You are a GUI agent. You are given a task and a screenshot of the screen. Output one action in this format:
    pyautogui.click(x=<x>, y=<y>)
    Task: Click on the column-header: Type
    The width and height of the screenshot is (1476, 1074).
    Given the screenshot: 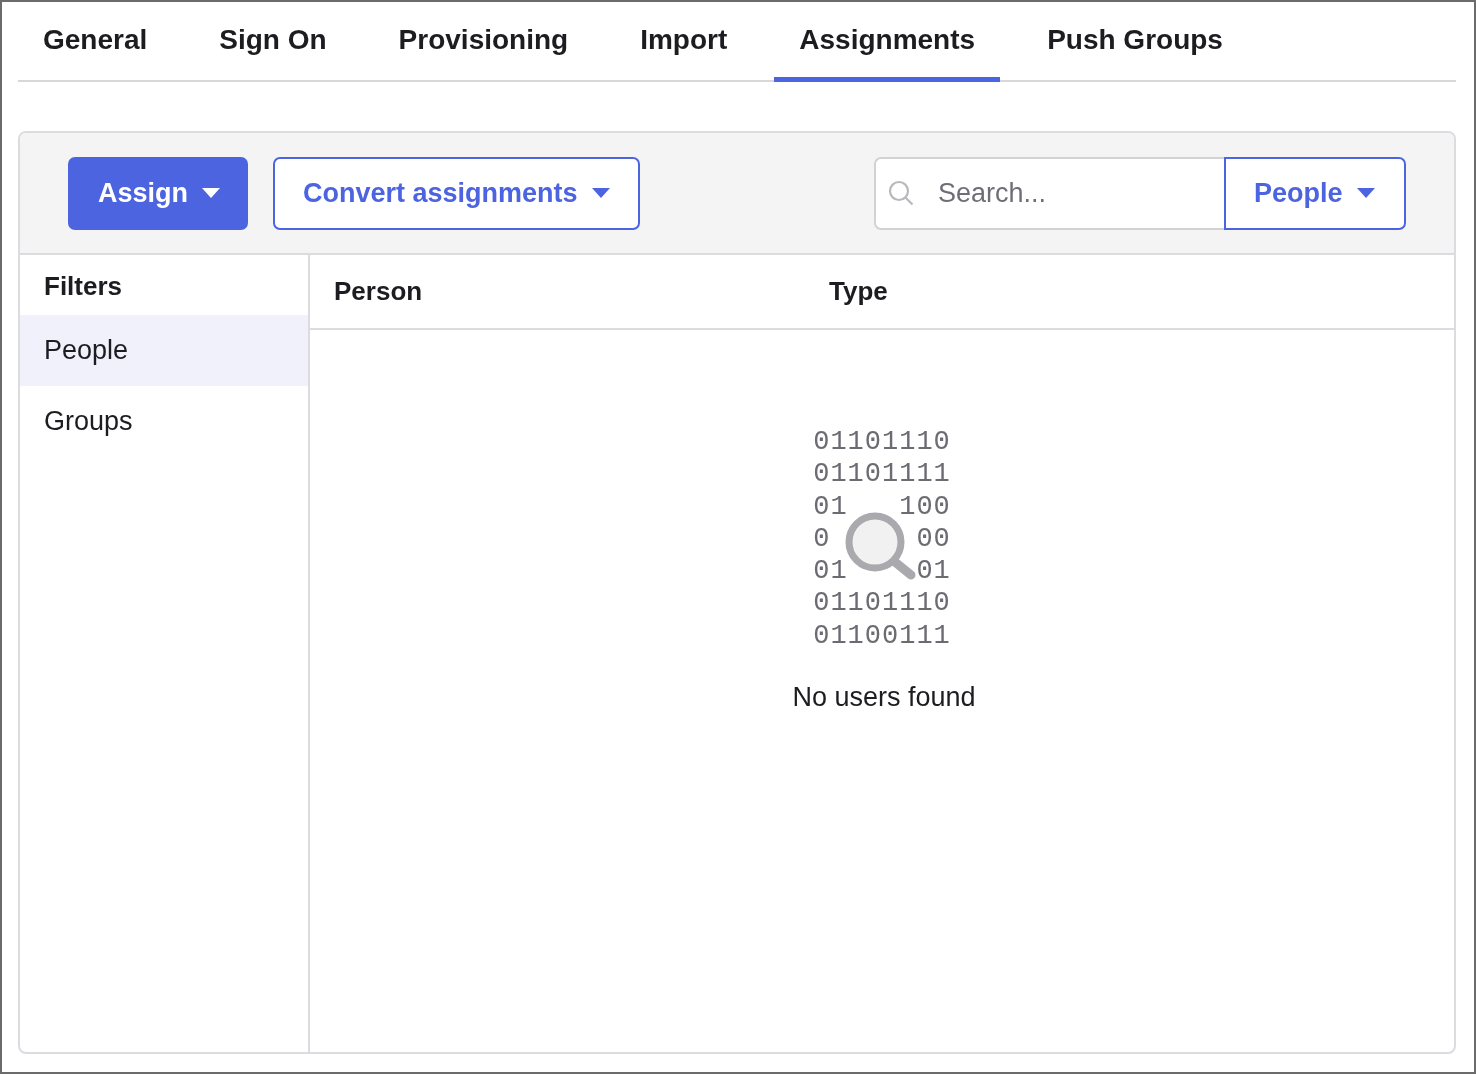 What is the action you would take?
    pyautogui.click(x=859, y=291)
    